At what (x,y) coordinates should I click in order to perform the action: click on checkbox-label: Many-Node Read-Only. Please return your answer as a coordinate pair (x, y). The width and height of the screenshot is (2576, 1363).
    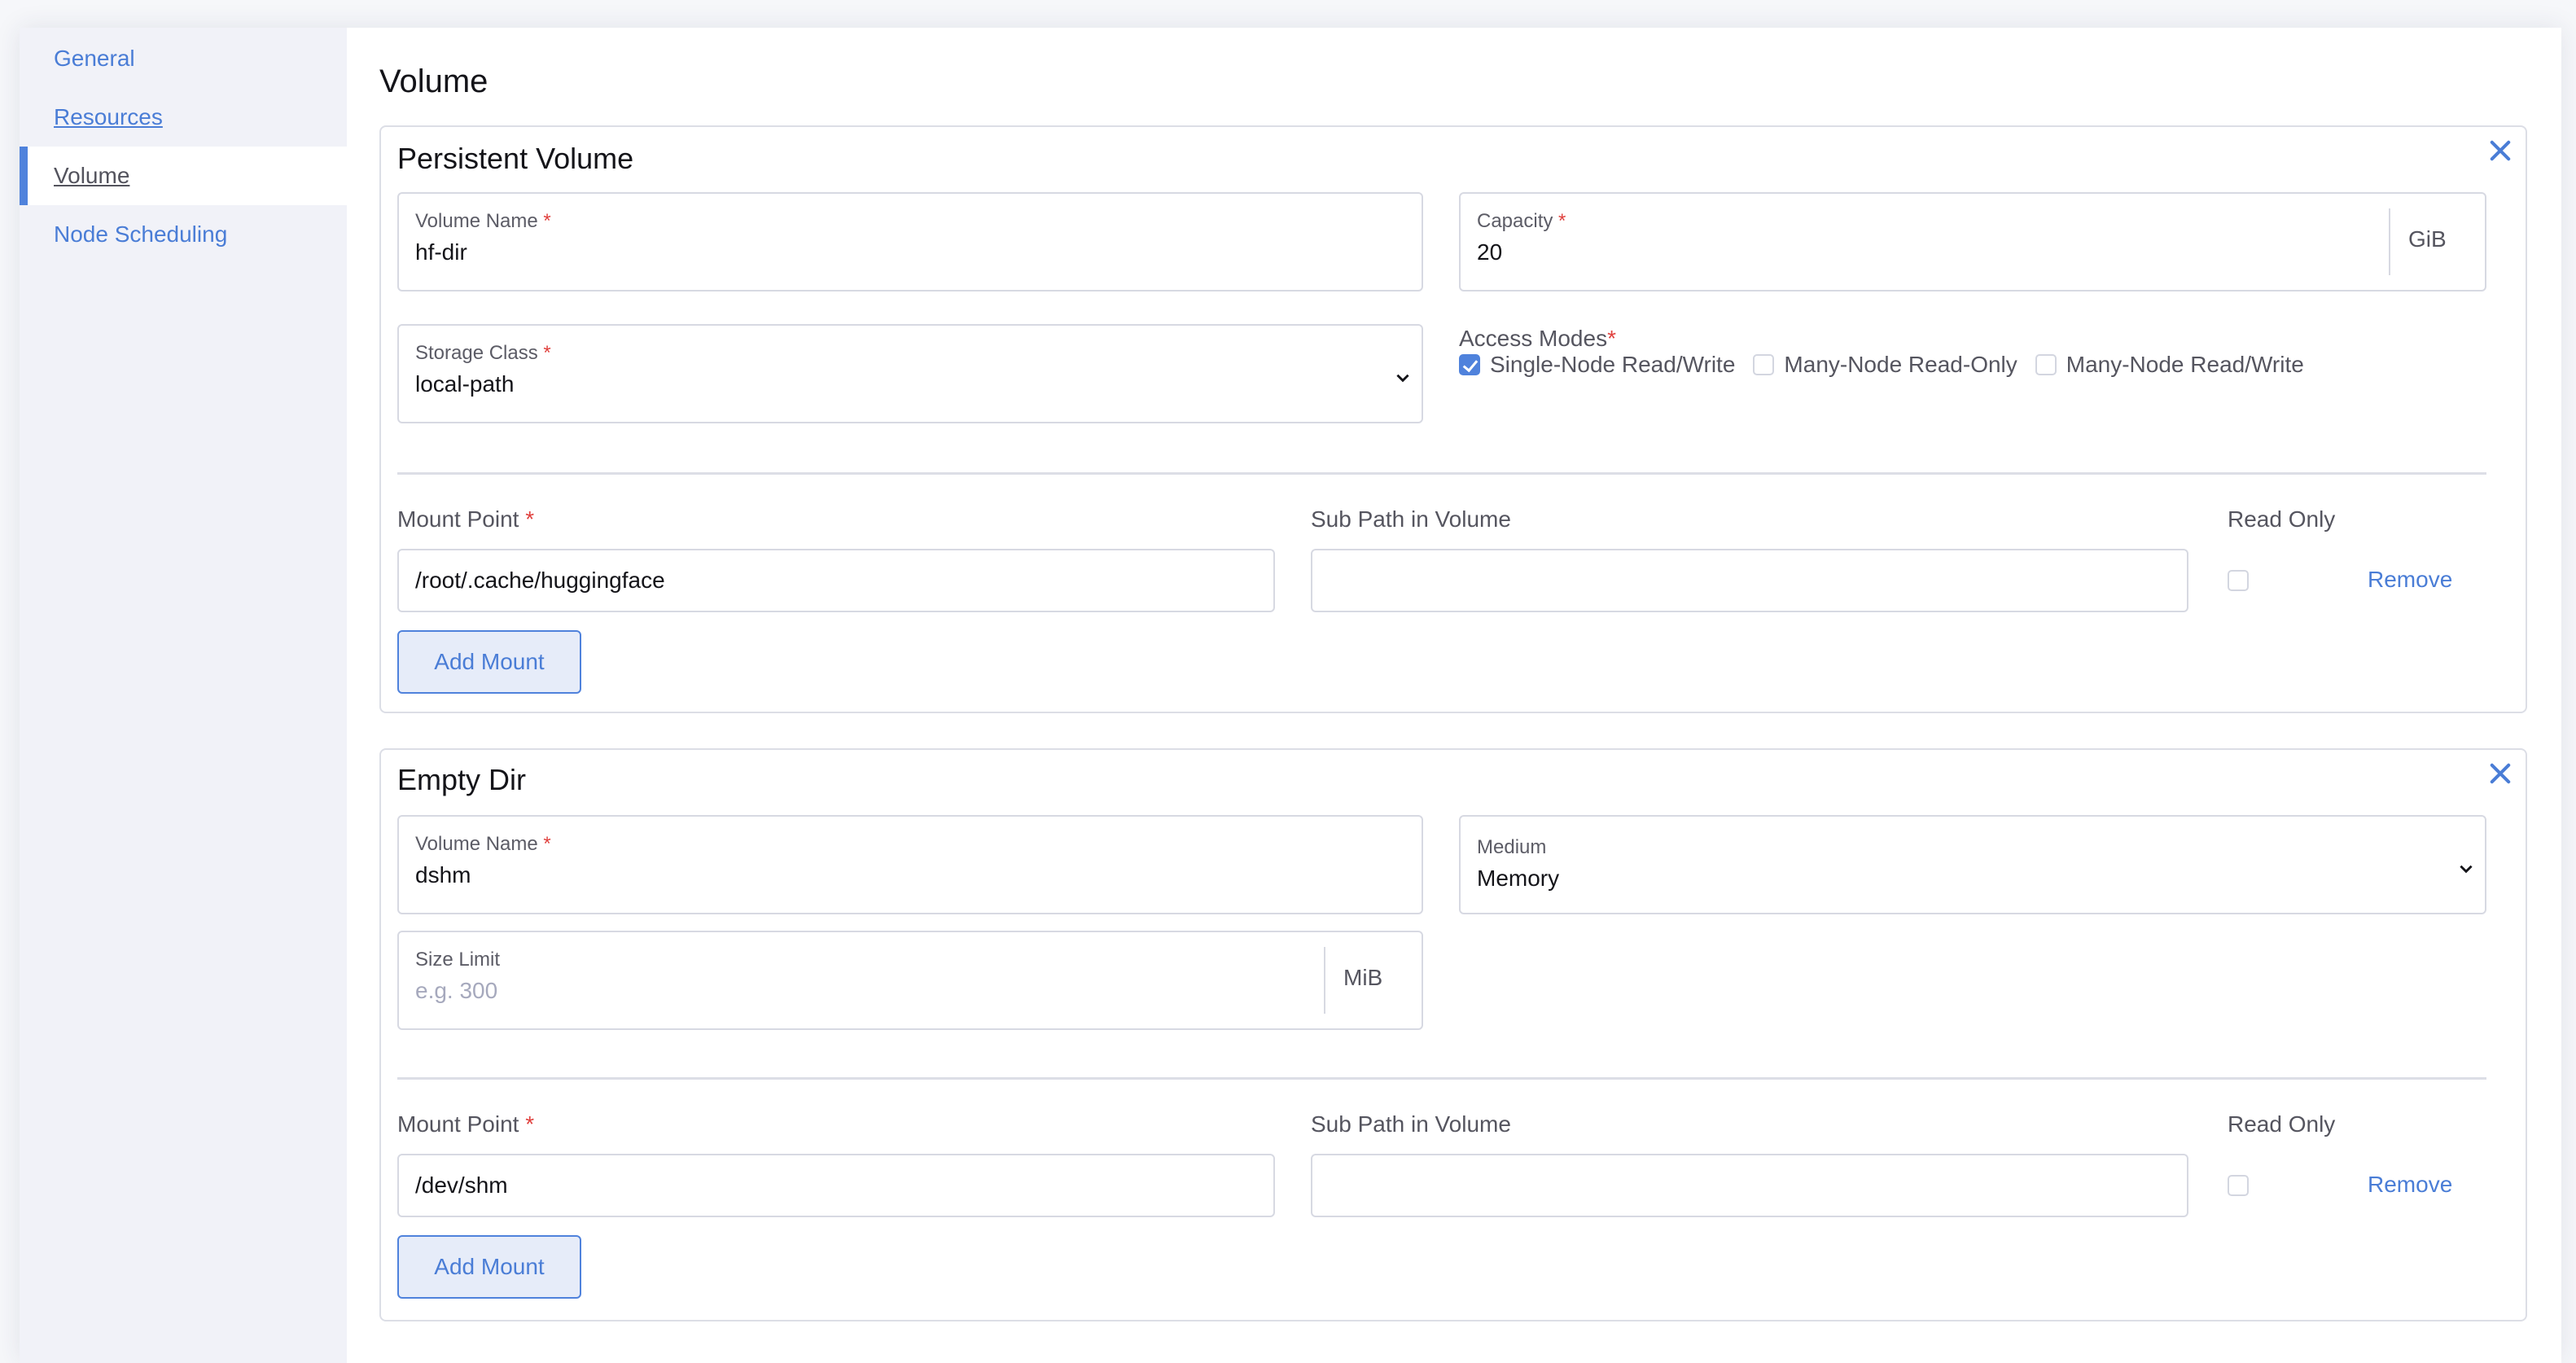
    Looking at the image, I should click on (1900, 364).